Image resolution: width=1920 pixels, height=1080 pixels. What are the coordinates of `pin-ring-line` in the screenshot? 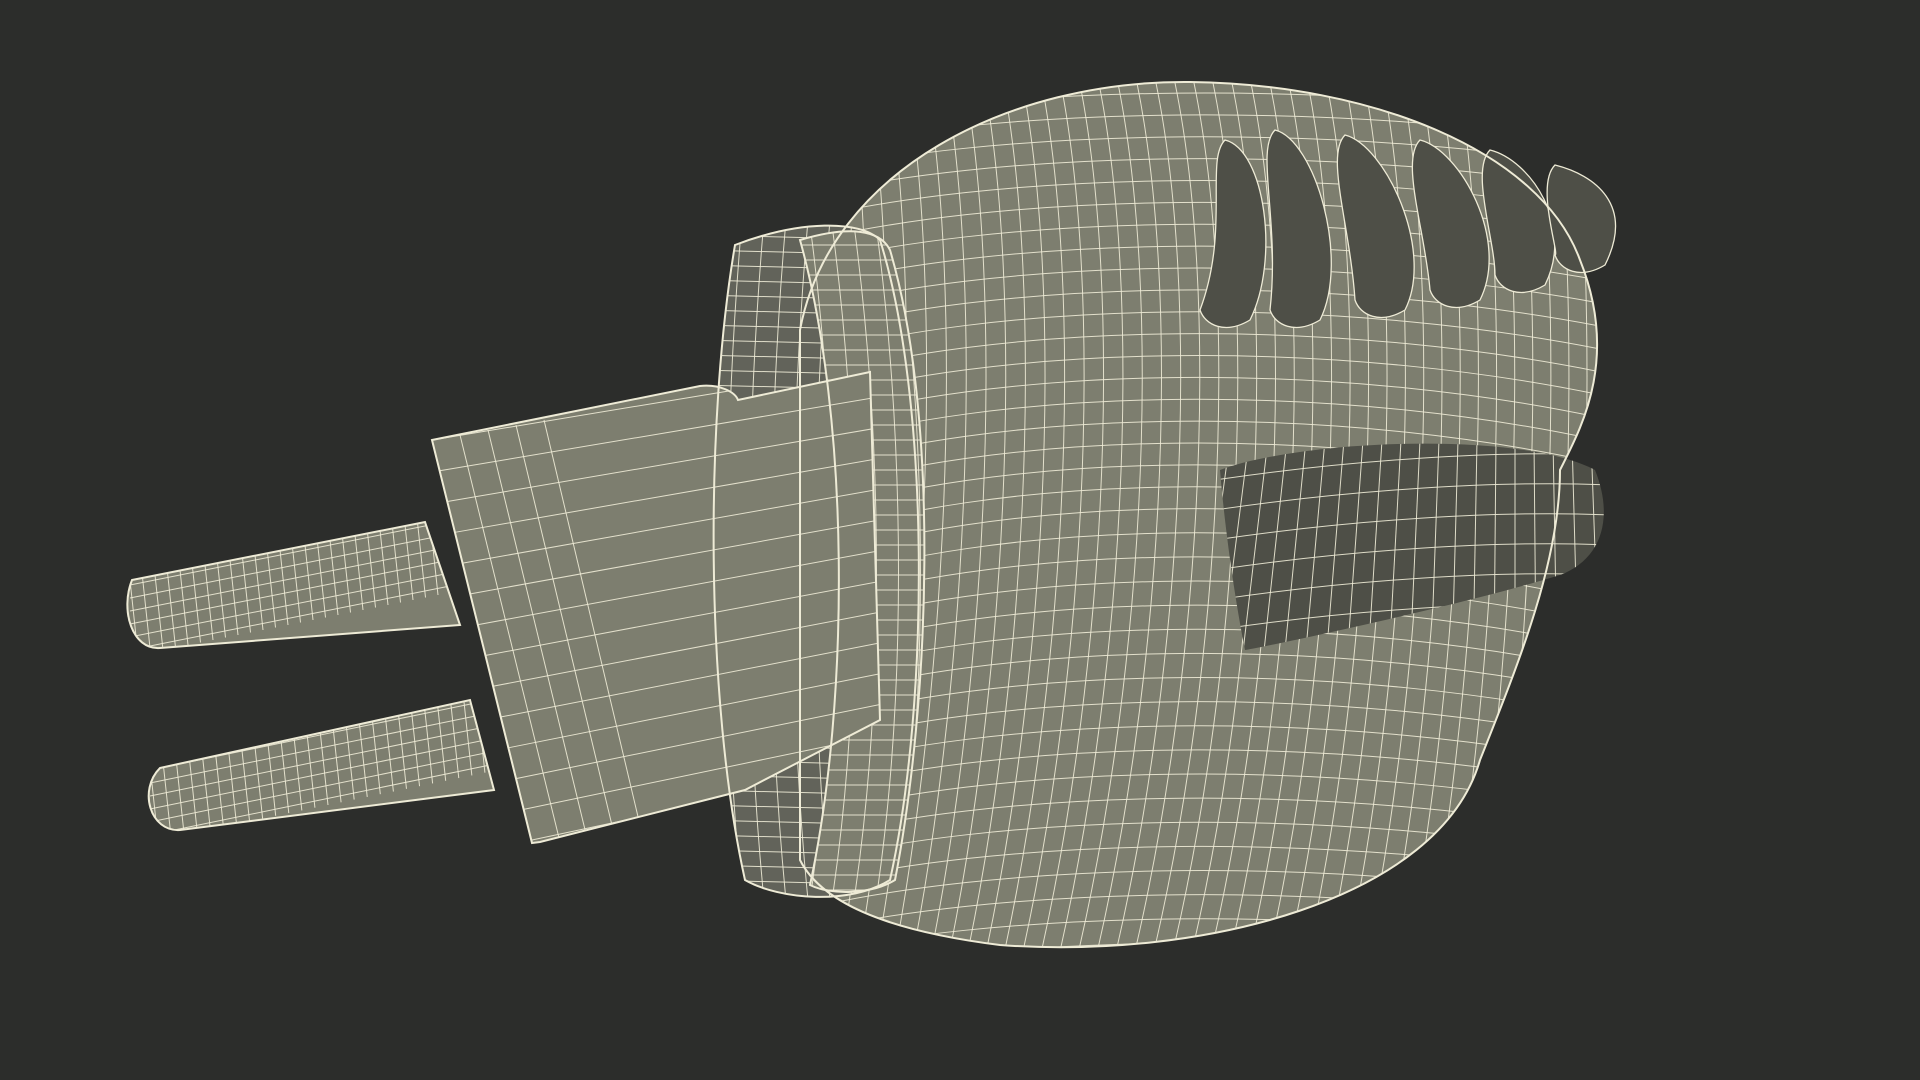 It's located at (492, 735).